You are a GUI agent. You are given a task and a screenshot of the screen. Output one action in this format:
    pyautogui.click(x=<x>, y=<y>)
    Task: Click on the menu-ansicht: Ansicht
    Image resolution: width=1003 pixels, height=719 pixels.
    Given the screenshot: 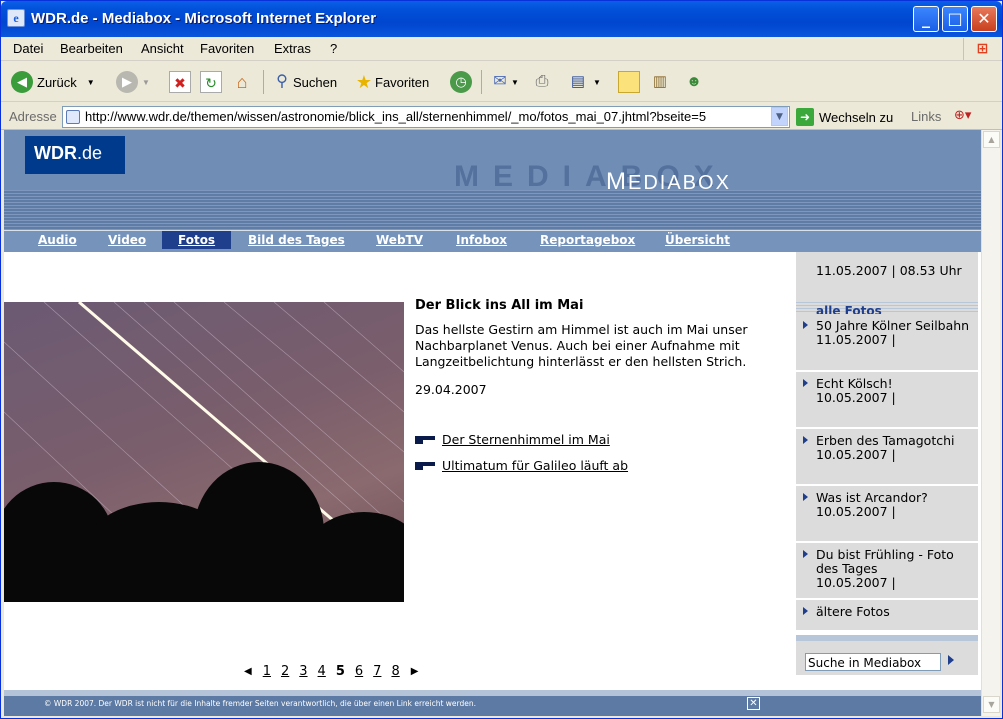 What is the action you would take?
    pyautogui.click(x=162, y=48)
    